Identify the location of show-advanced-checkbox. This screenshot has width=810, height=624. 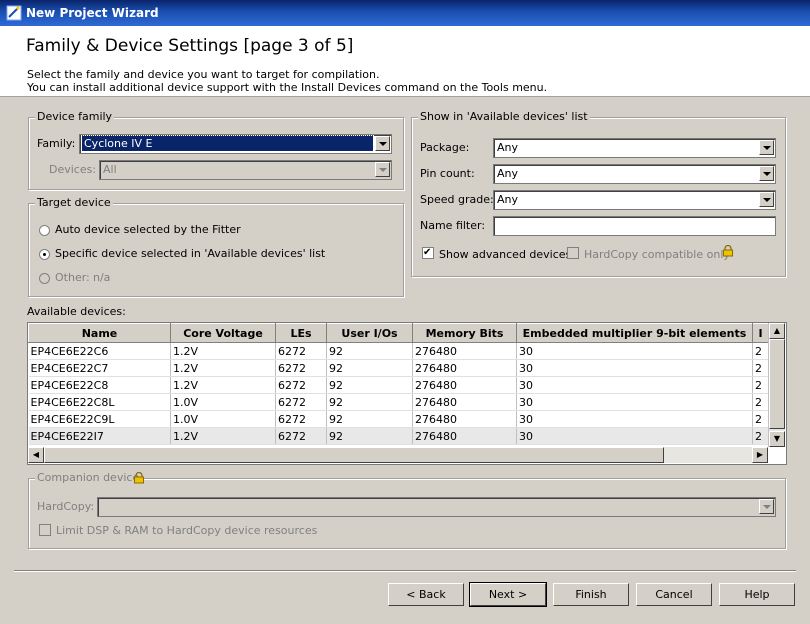
(428, 253).